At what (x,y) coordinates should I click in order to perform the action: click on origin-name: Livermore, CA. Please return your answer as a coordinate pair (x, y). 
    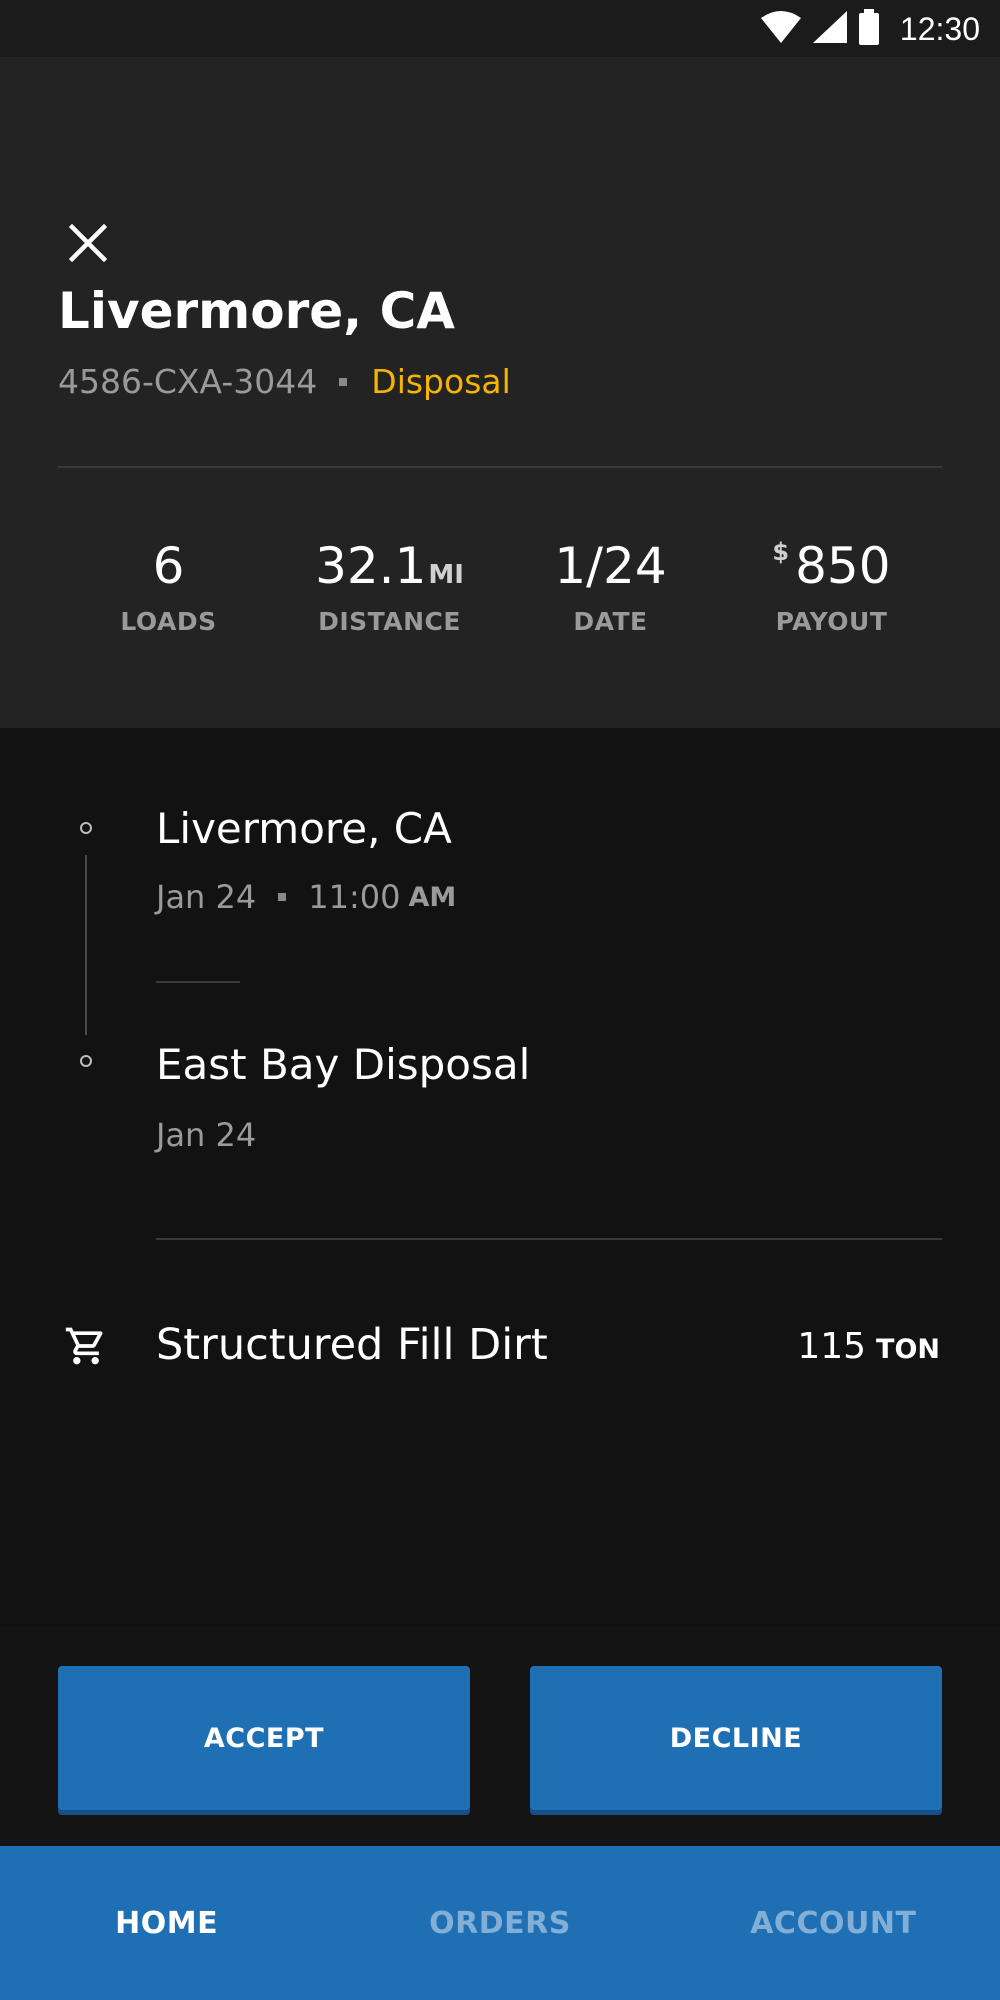
    Looking at the image, I should click on (304, 828).